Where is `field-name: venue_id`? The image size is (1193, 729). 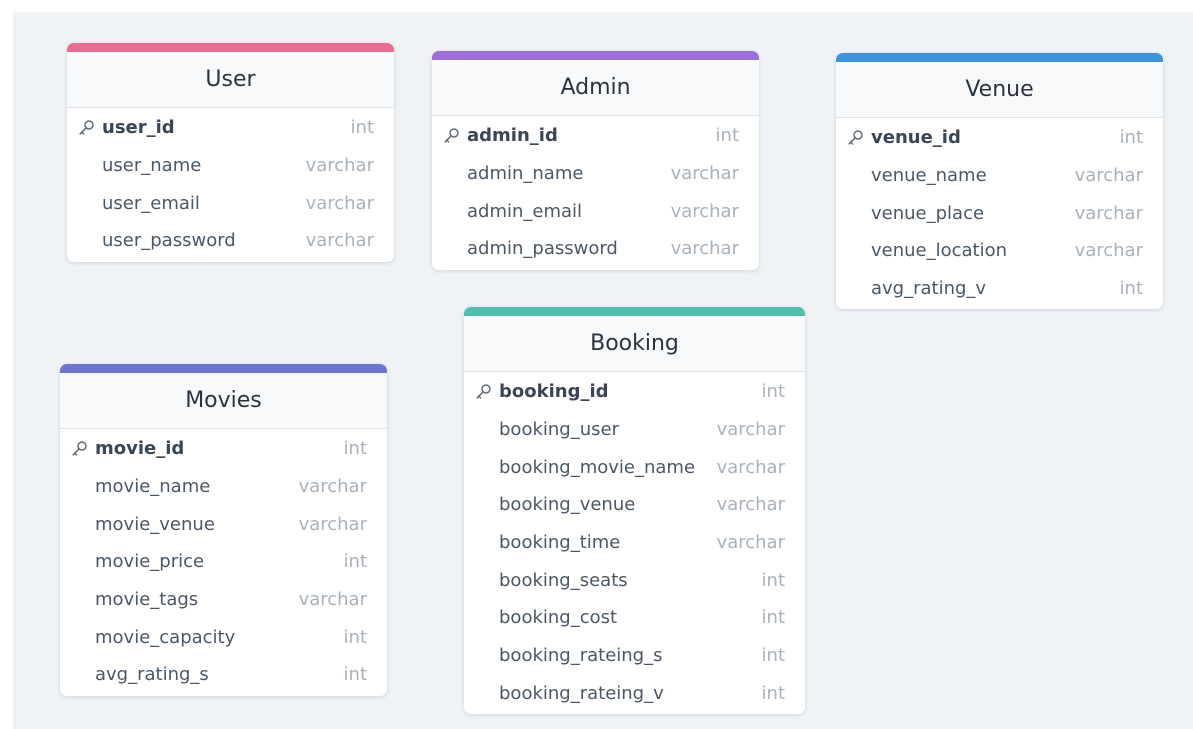
field-name: venue_id is located at coordinates (916, 138).